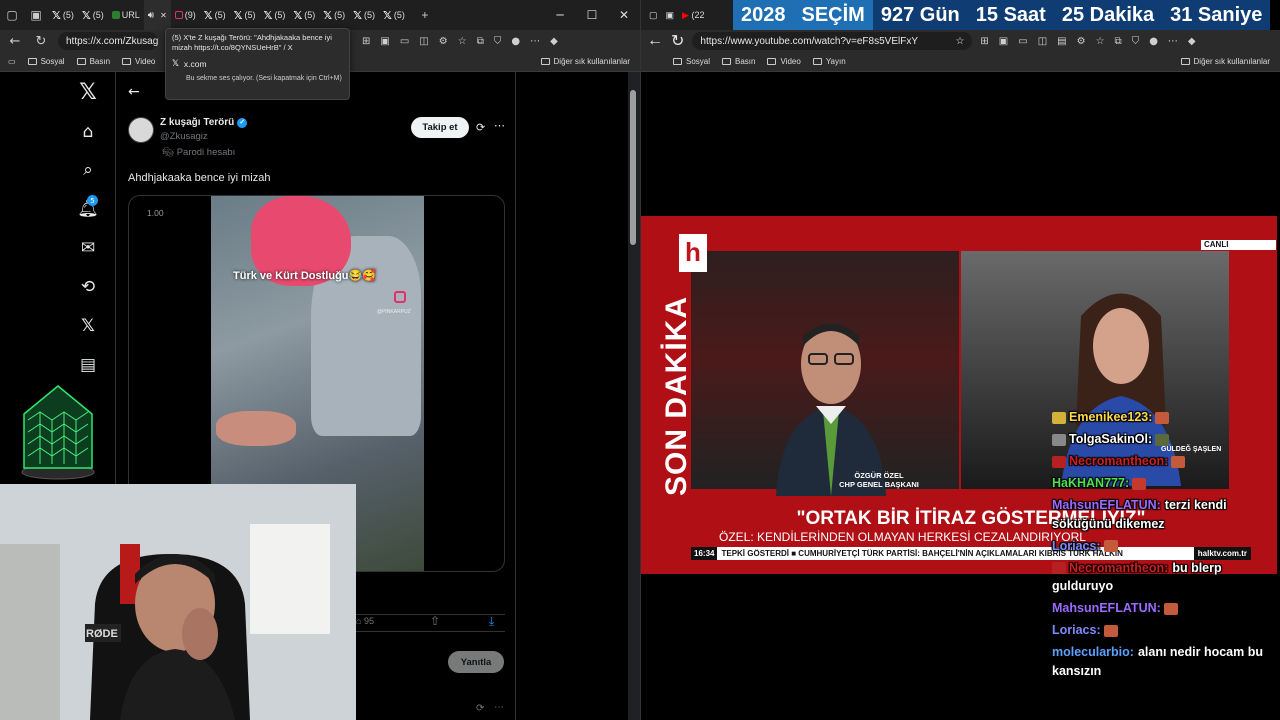 This screenshot has width=1280, height=720. Describe the element at coordinates (88, 248) in the screenshot. I see `messages-icon: ✉` at that location.